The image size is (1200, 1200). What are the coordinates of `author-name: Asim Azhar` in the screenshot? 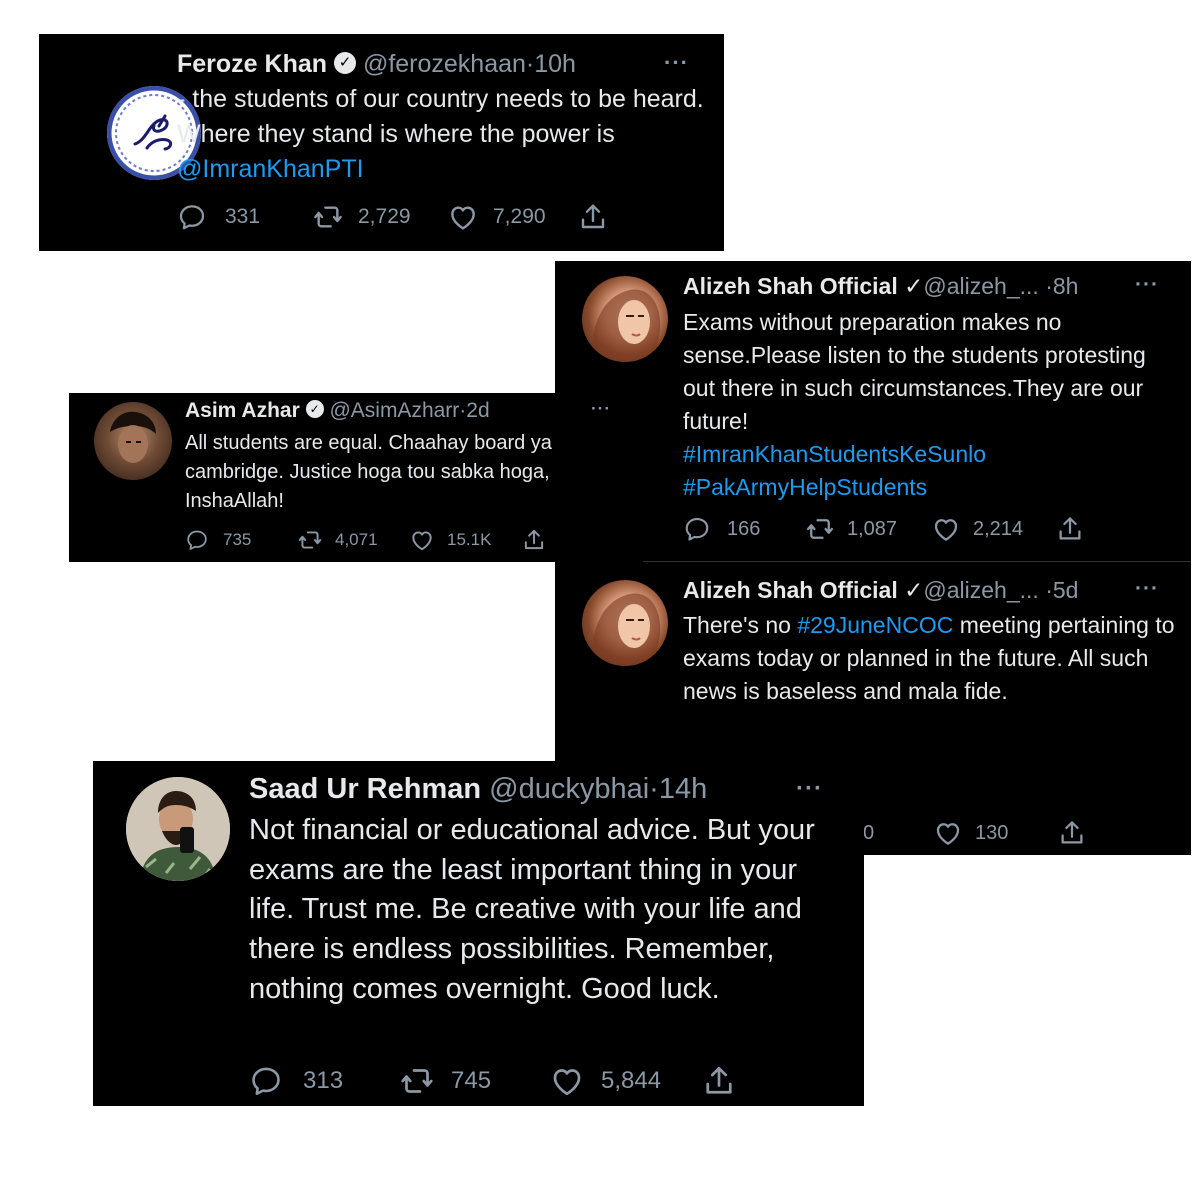 It's located at (242, 410).